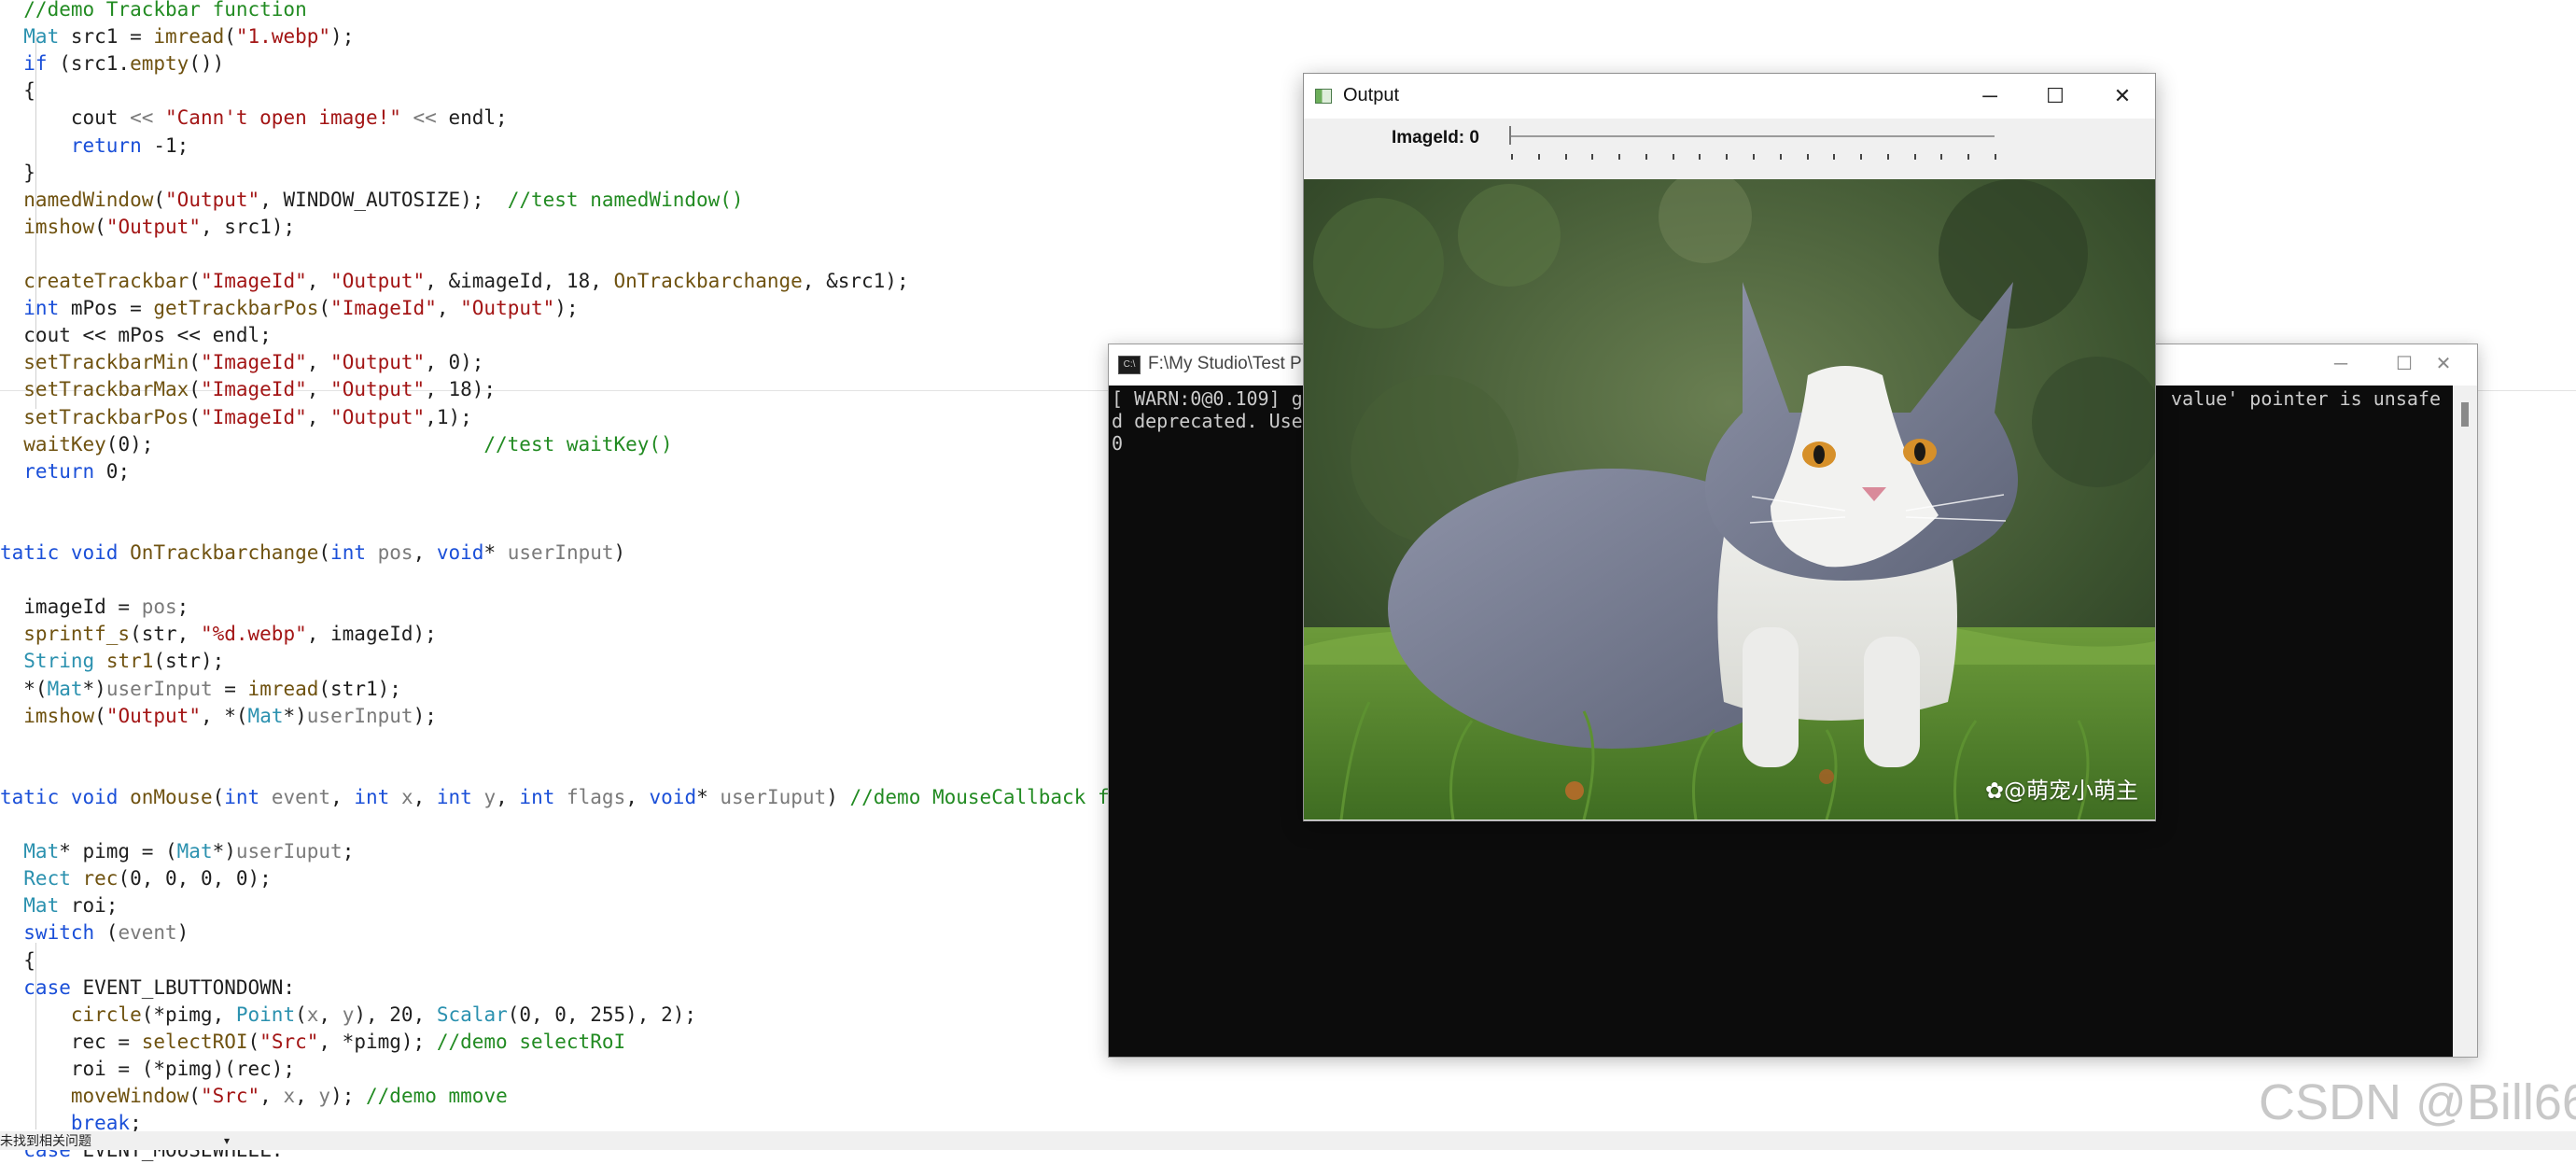 Image resolution: width=2576 pixels, height=1164 pixels. I want to click on code-token: imshow, so click(47, 715).